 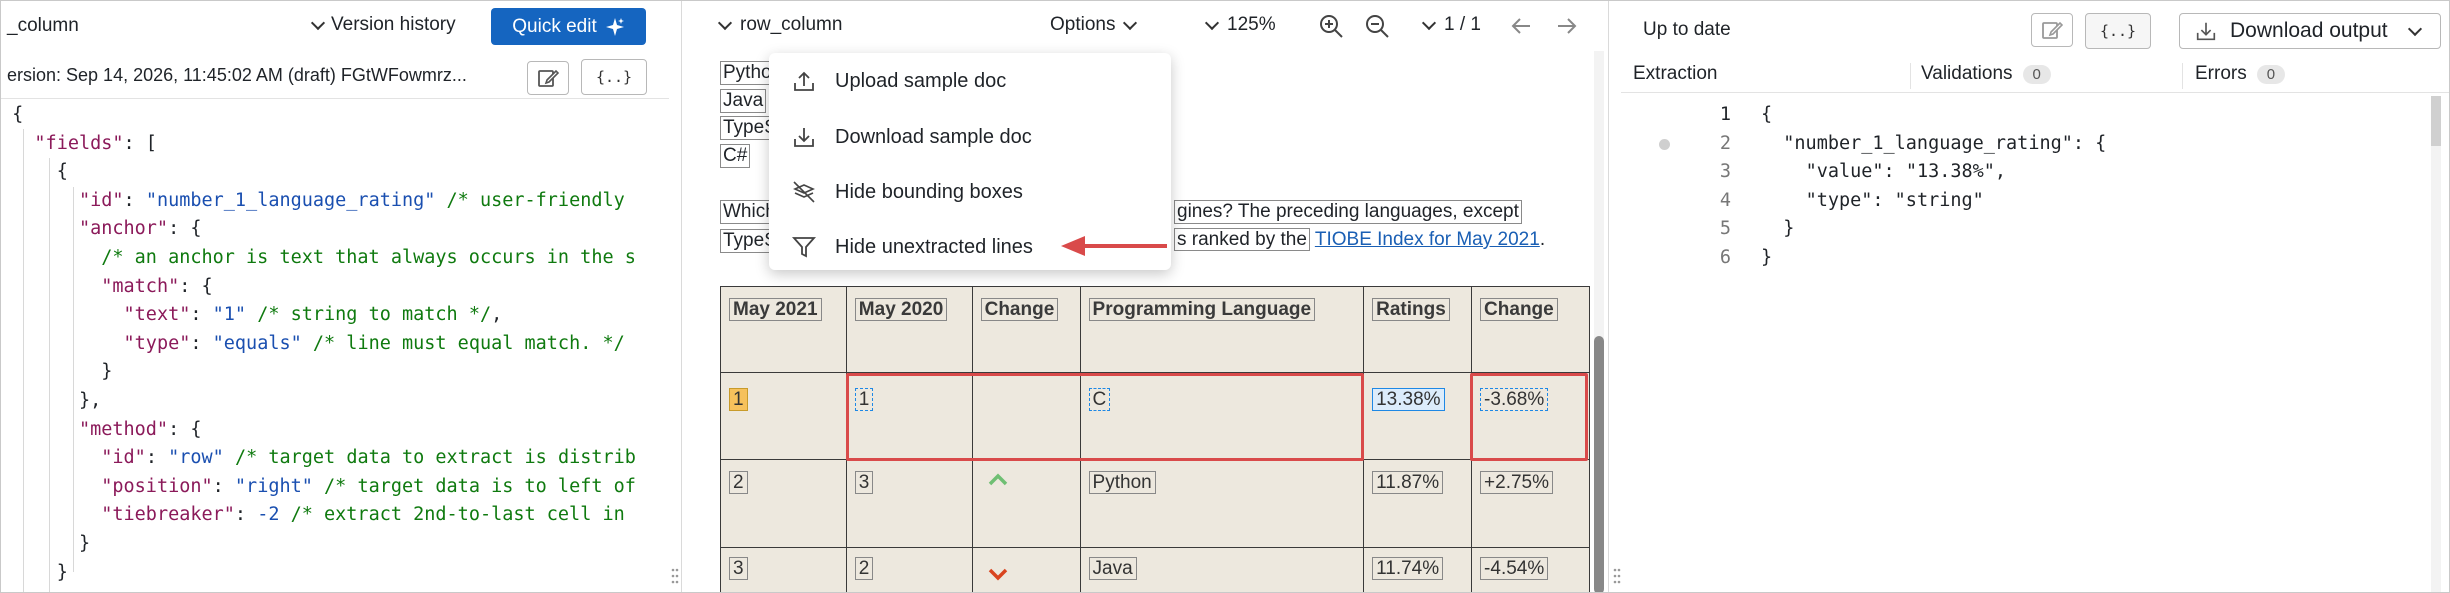 I want to click on tab-extraction: Extraction, so click(x=1675, y=74).